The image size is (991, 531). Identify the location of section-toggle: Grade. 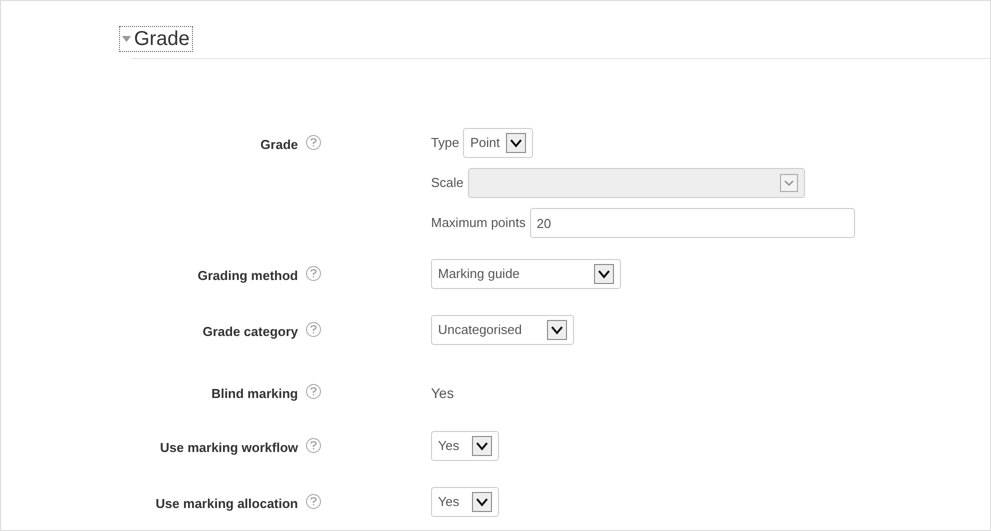
(156, 39).